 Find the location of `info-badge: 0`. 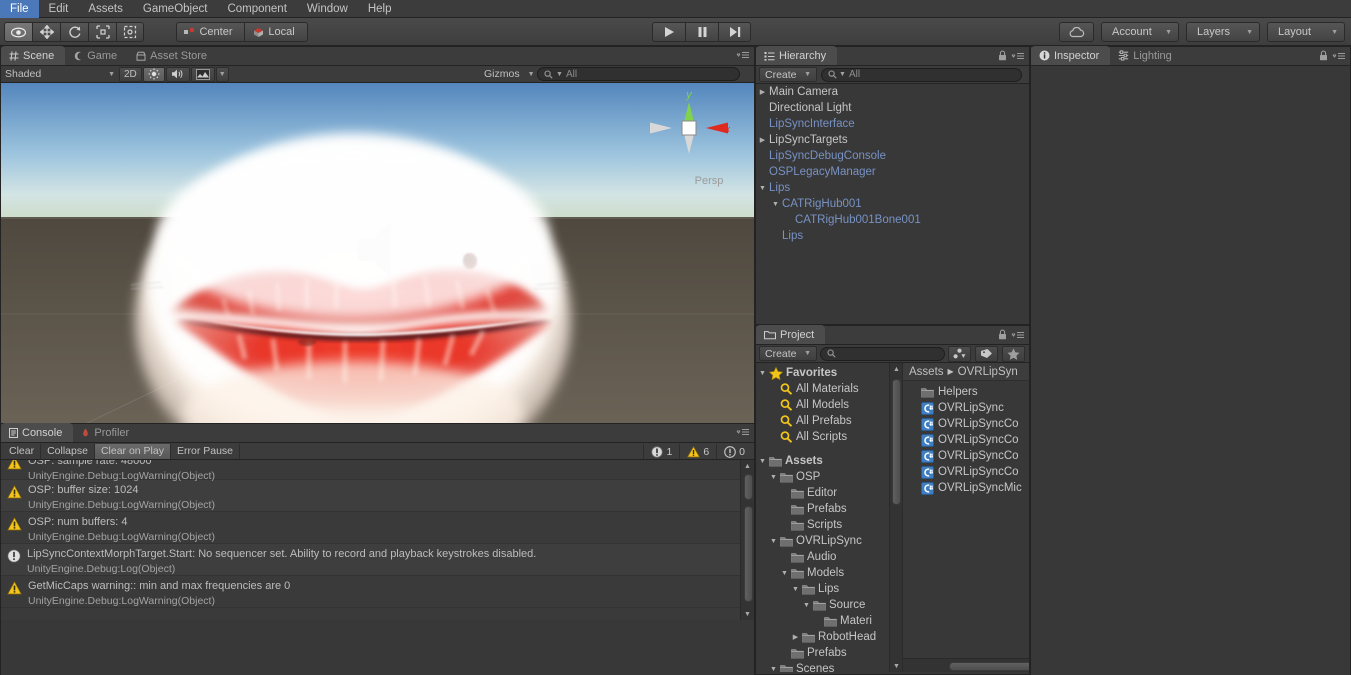

info-badge: 0 is located at coordinates (734, 451).